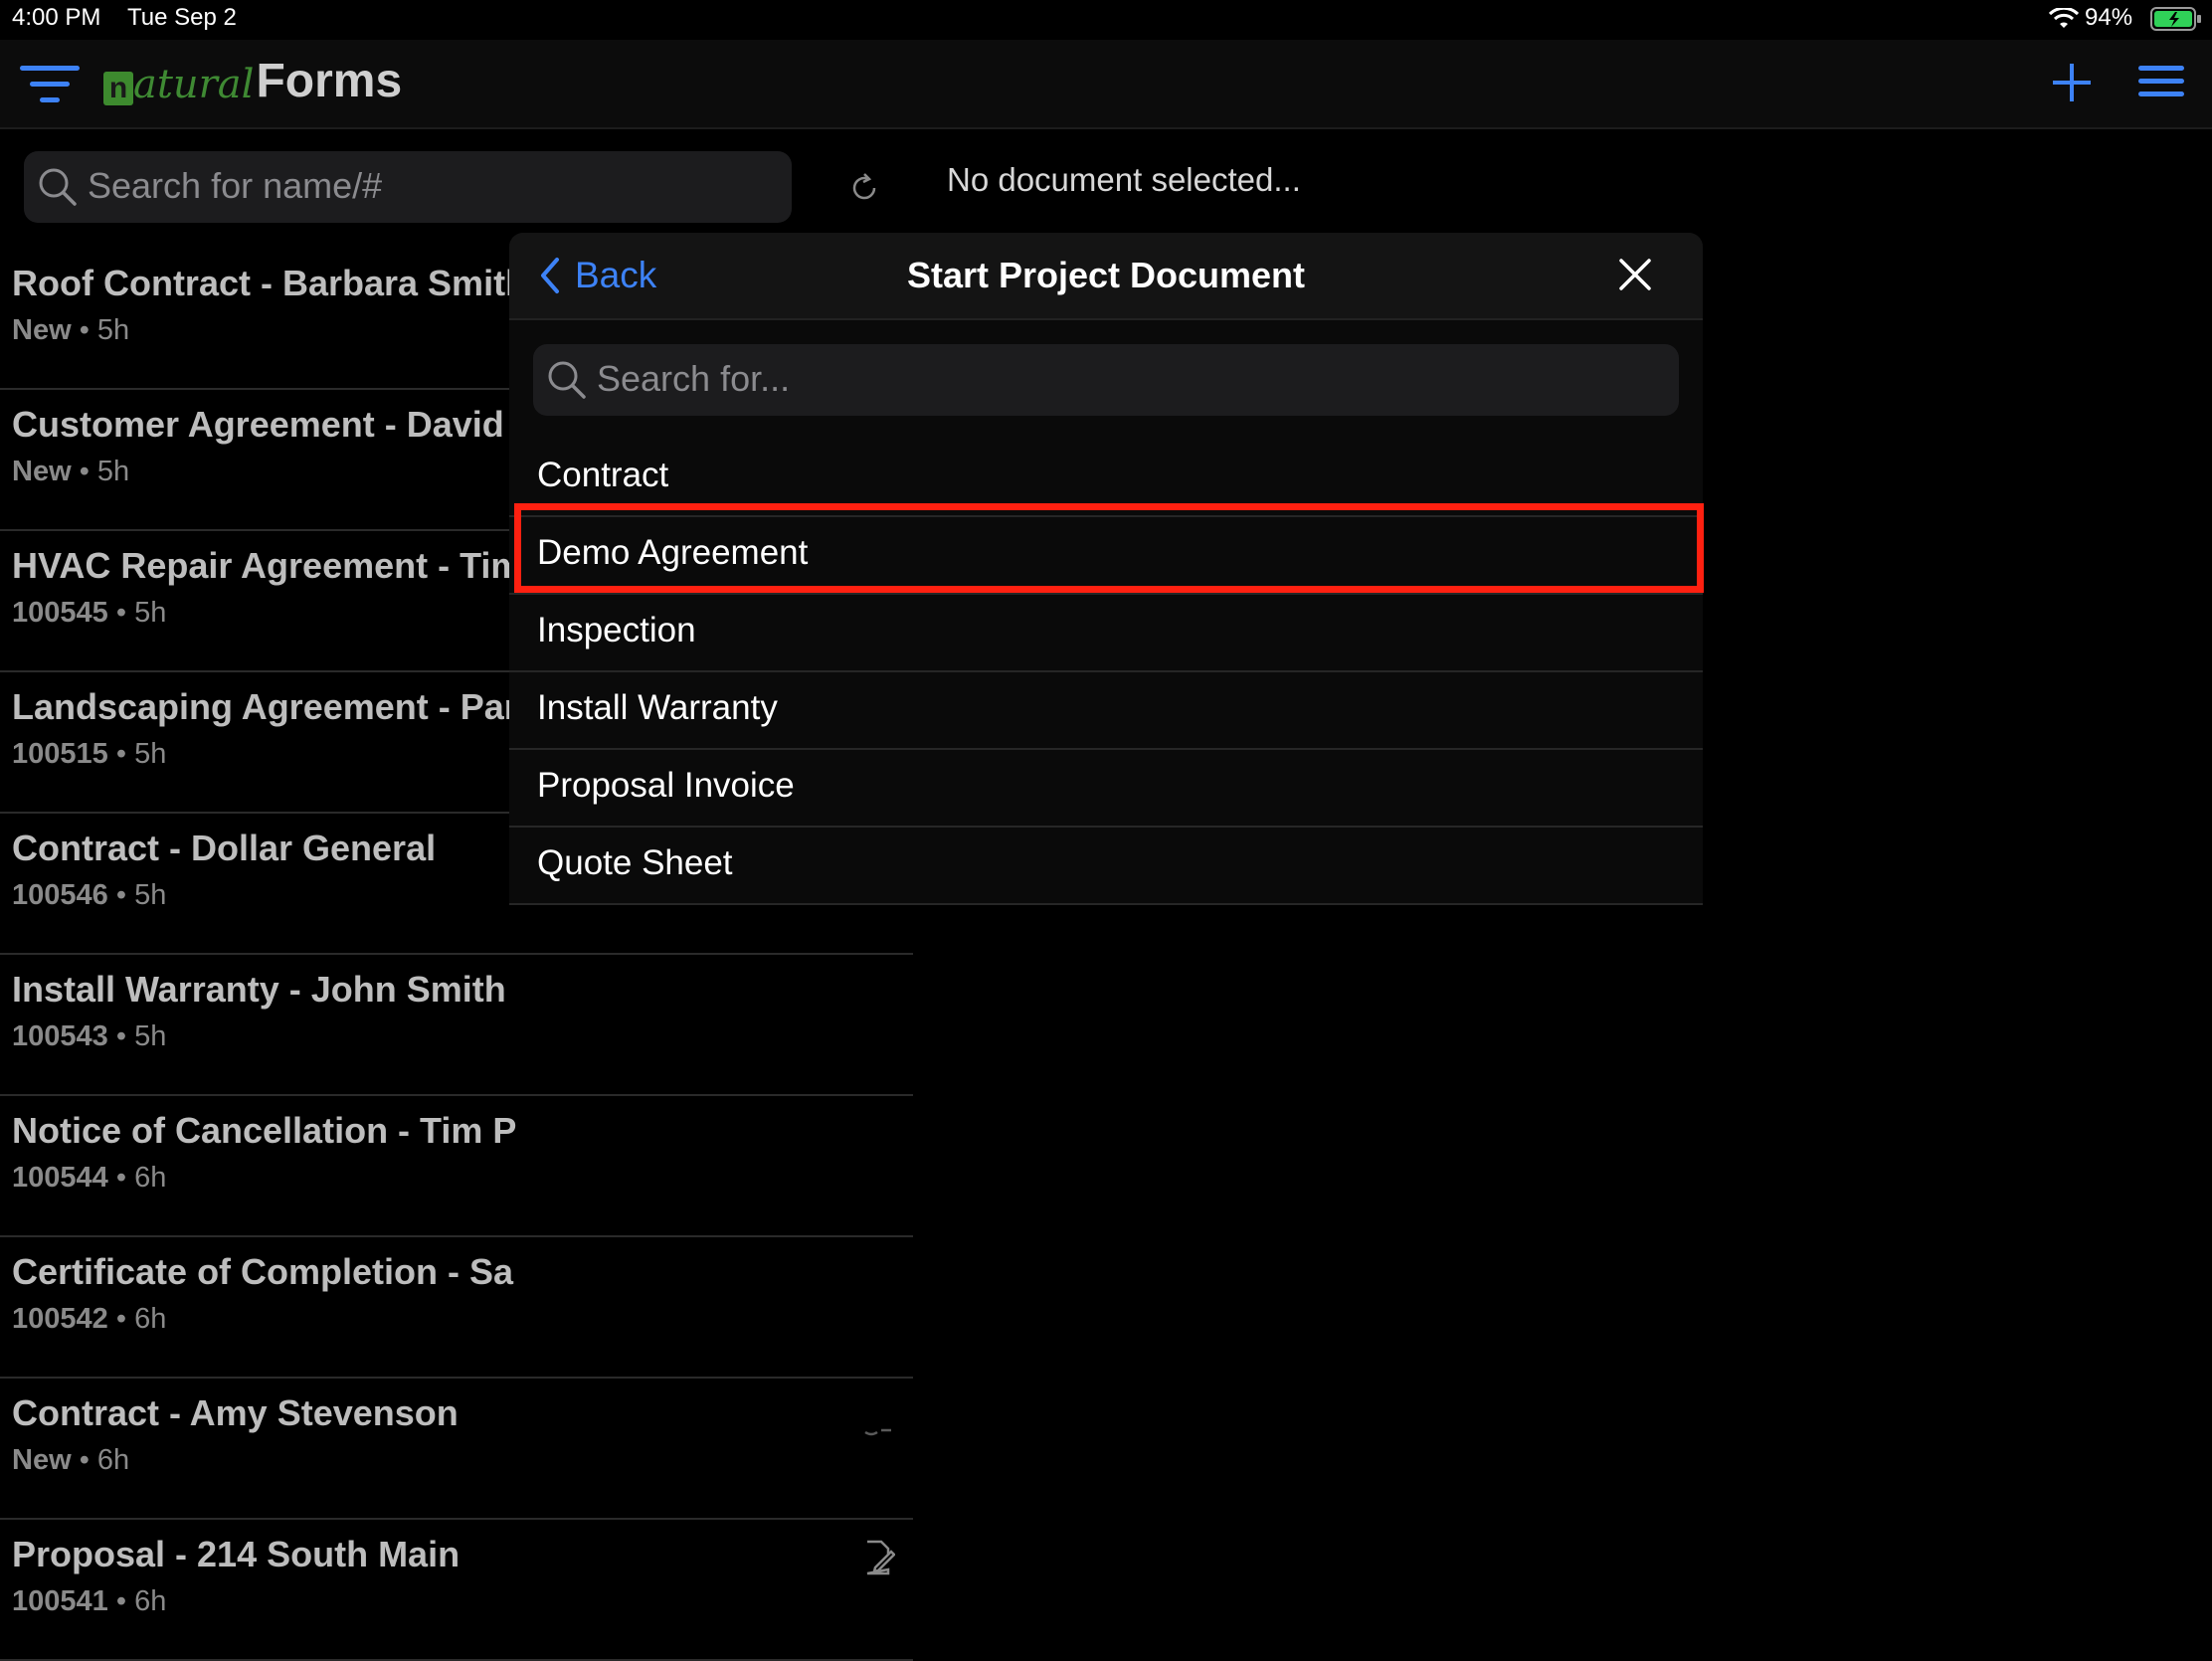 The height and width of the screenshot is (1661, 2212). What do you see at coordinates (270, 283) in the screenshot?
I see `document-title: Roof Contract - Barbara Smith` at bounding box center [270, 283].